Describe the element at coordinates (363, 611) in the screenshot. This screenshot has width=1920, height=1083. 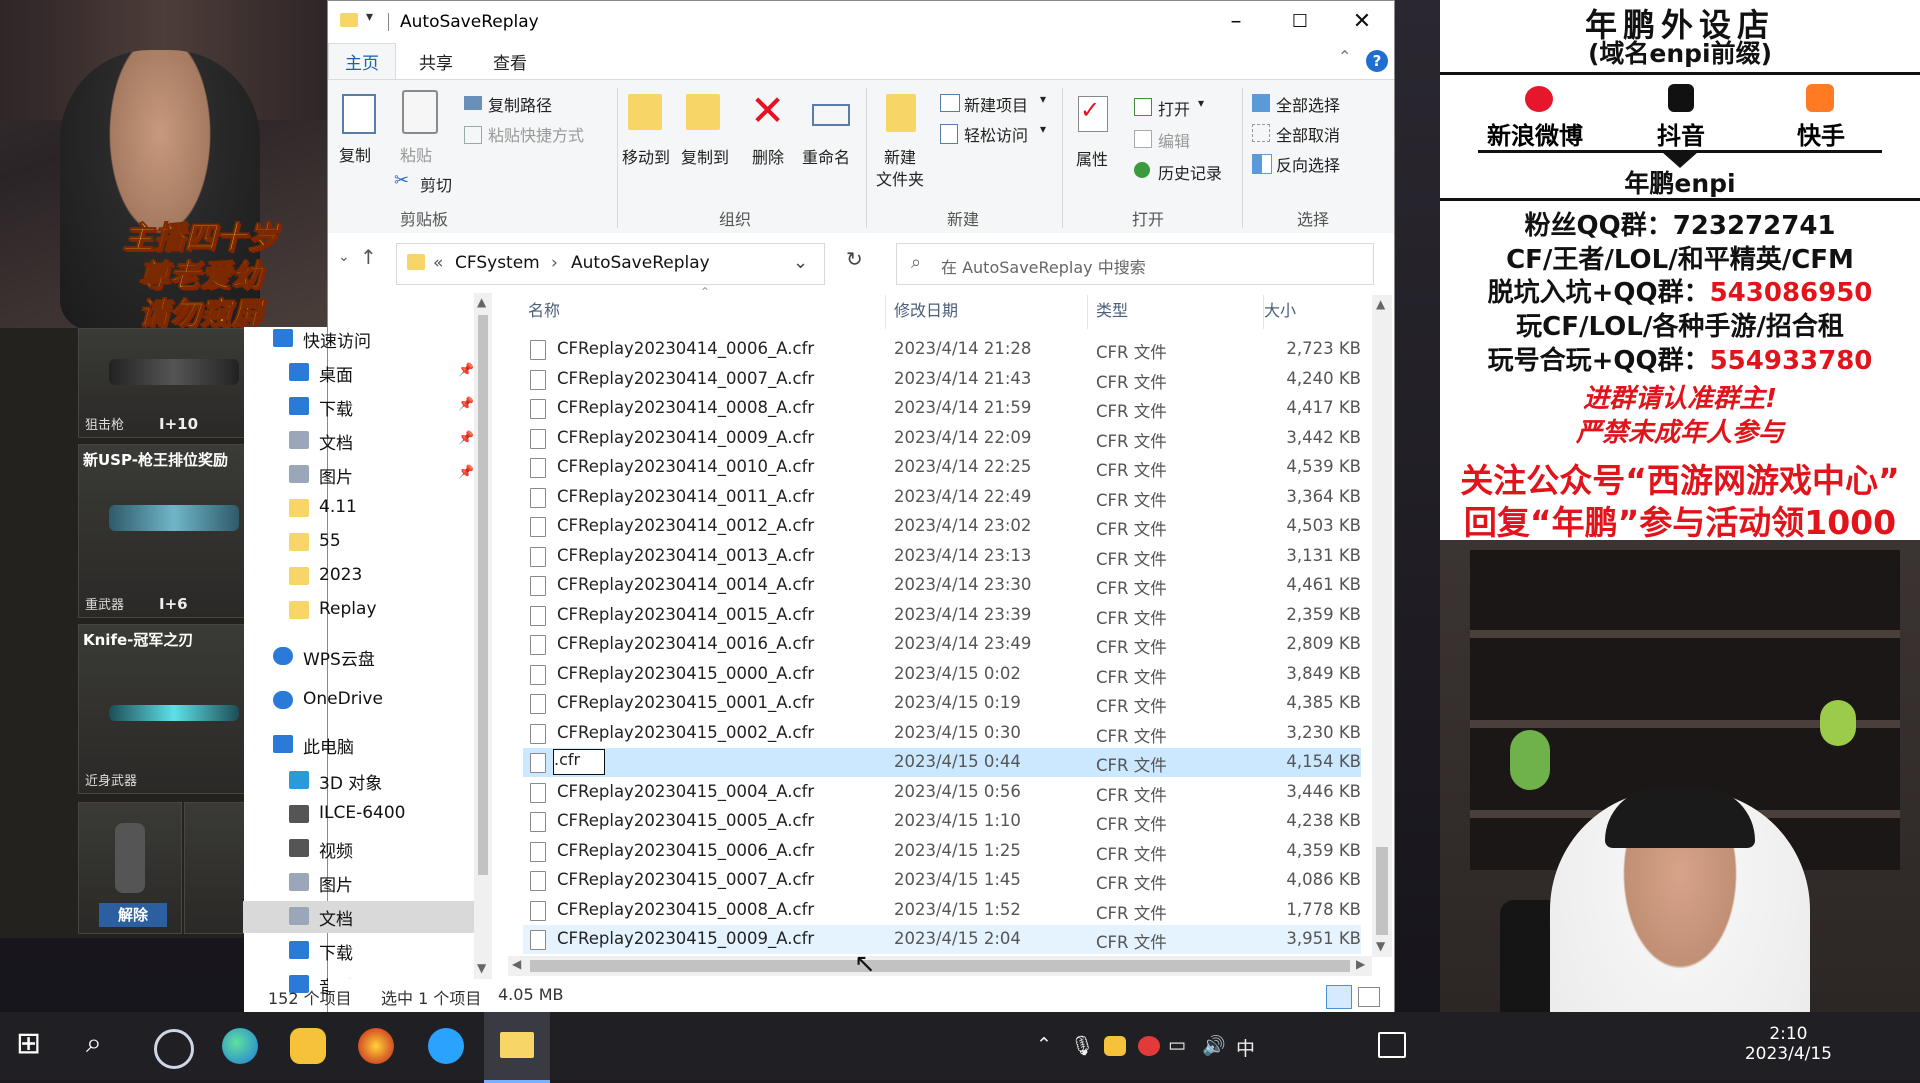
I see `nav-item: Replay` at that location.